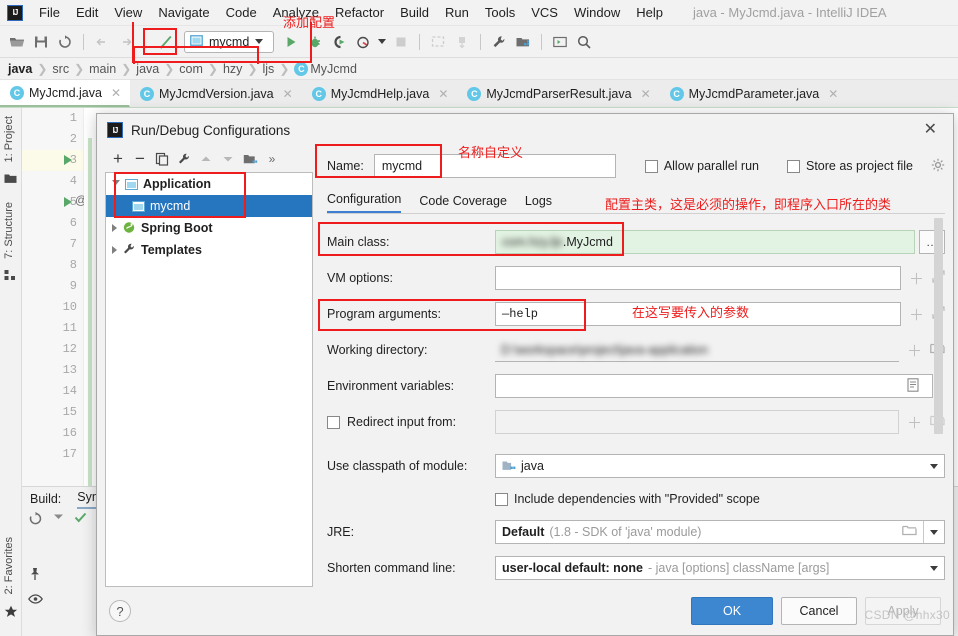 The height and width of the screenshot is (636, 958). I want to click on sidebar-item-project: 1: Project, so click(9, 139).